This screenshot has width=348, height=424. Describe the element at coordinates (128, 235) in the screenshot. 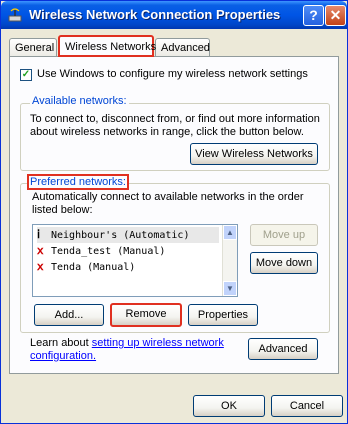

I see `list-item: ⅰ Neighbour's (Automatic)` at that location.